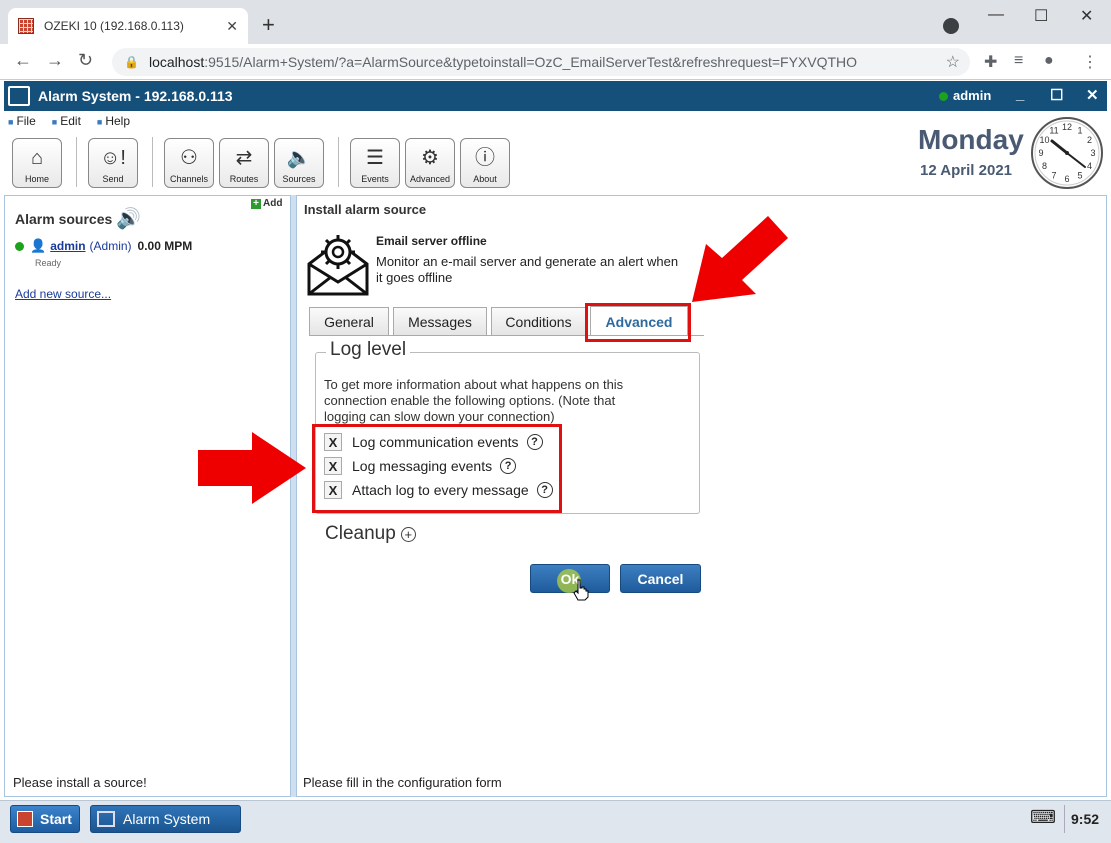 The width and height of the screenshot is (1111, 843). What do you see at coordinates (1044, 140) in the screenshot?
I see `clock-numeral: 10` at bounding box center [1044, 140].